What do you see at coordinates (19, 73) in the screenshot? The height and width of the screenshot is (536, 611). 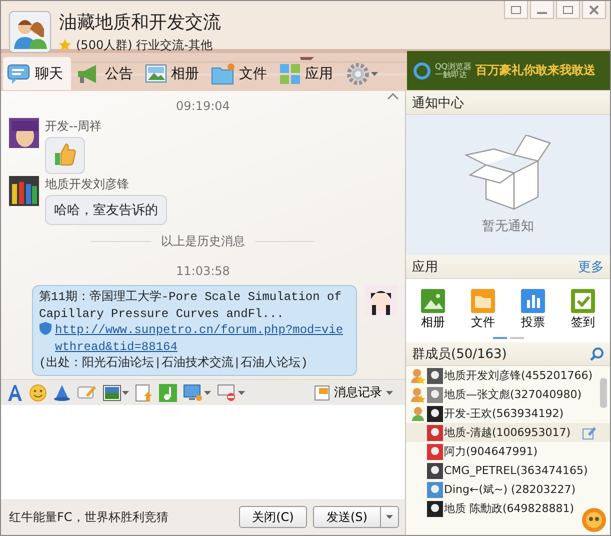 I see `chat-bubble-icon` at bounding box center [19, 73].